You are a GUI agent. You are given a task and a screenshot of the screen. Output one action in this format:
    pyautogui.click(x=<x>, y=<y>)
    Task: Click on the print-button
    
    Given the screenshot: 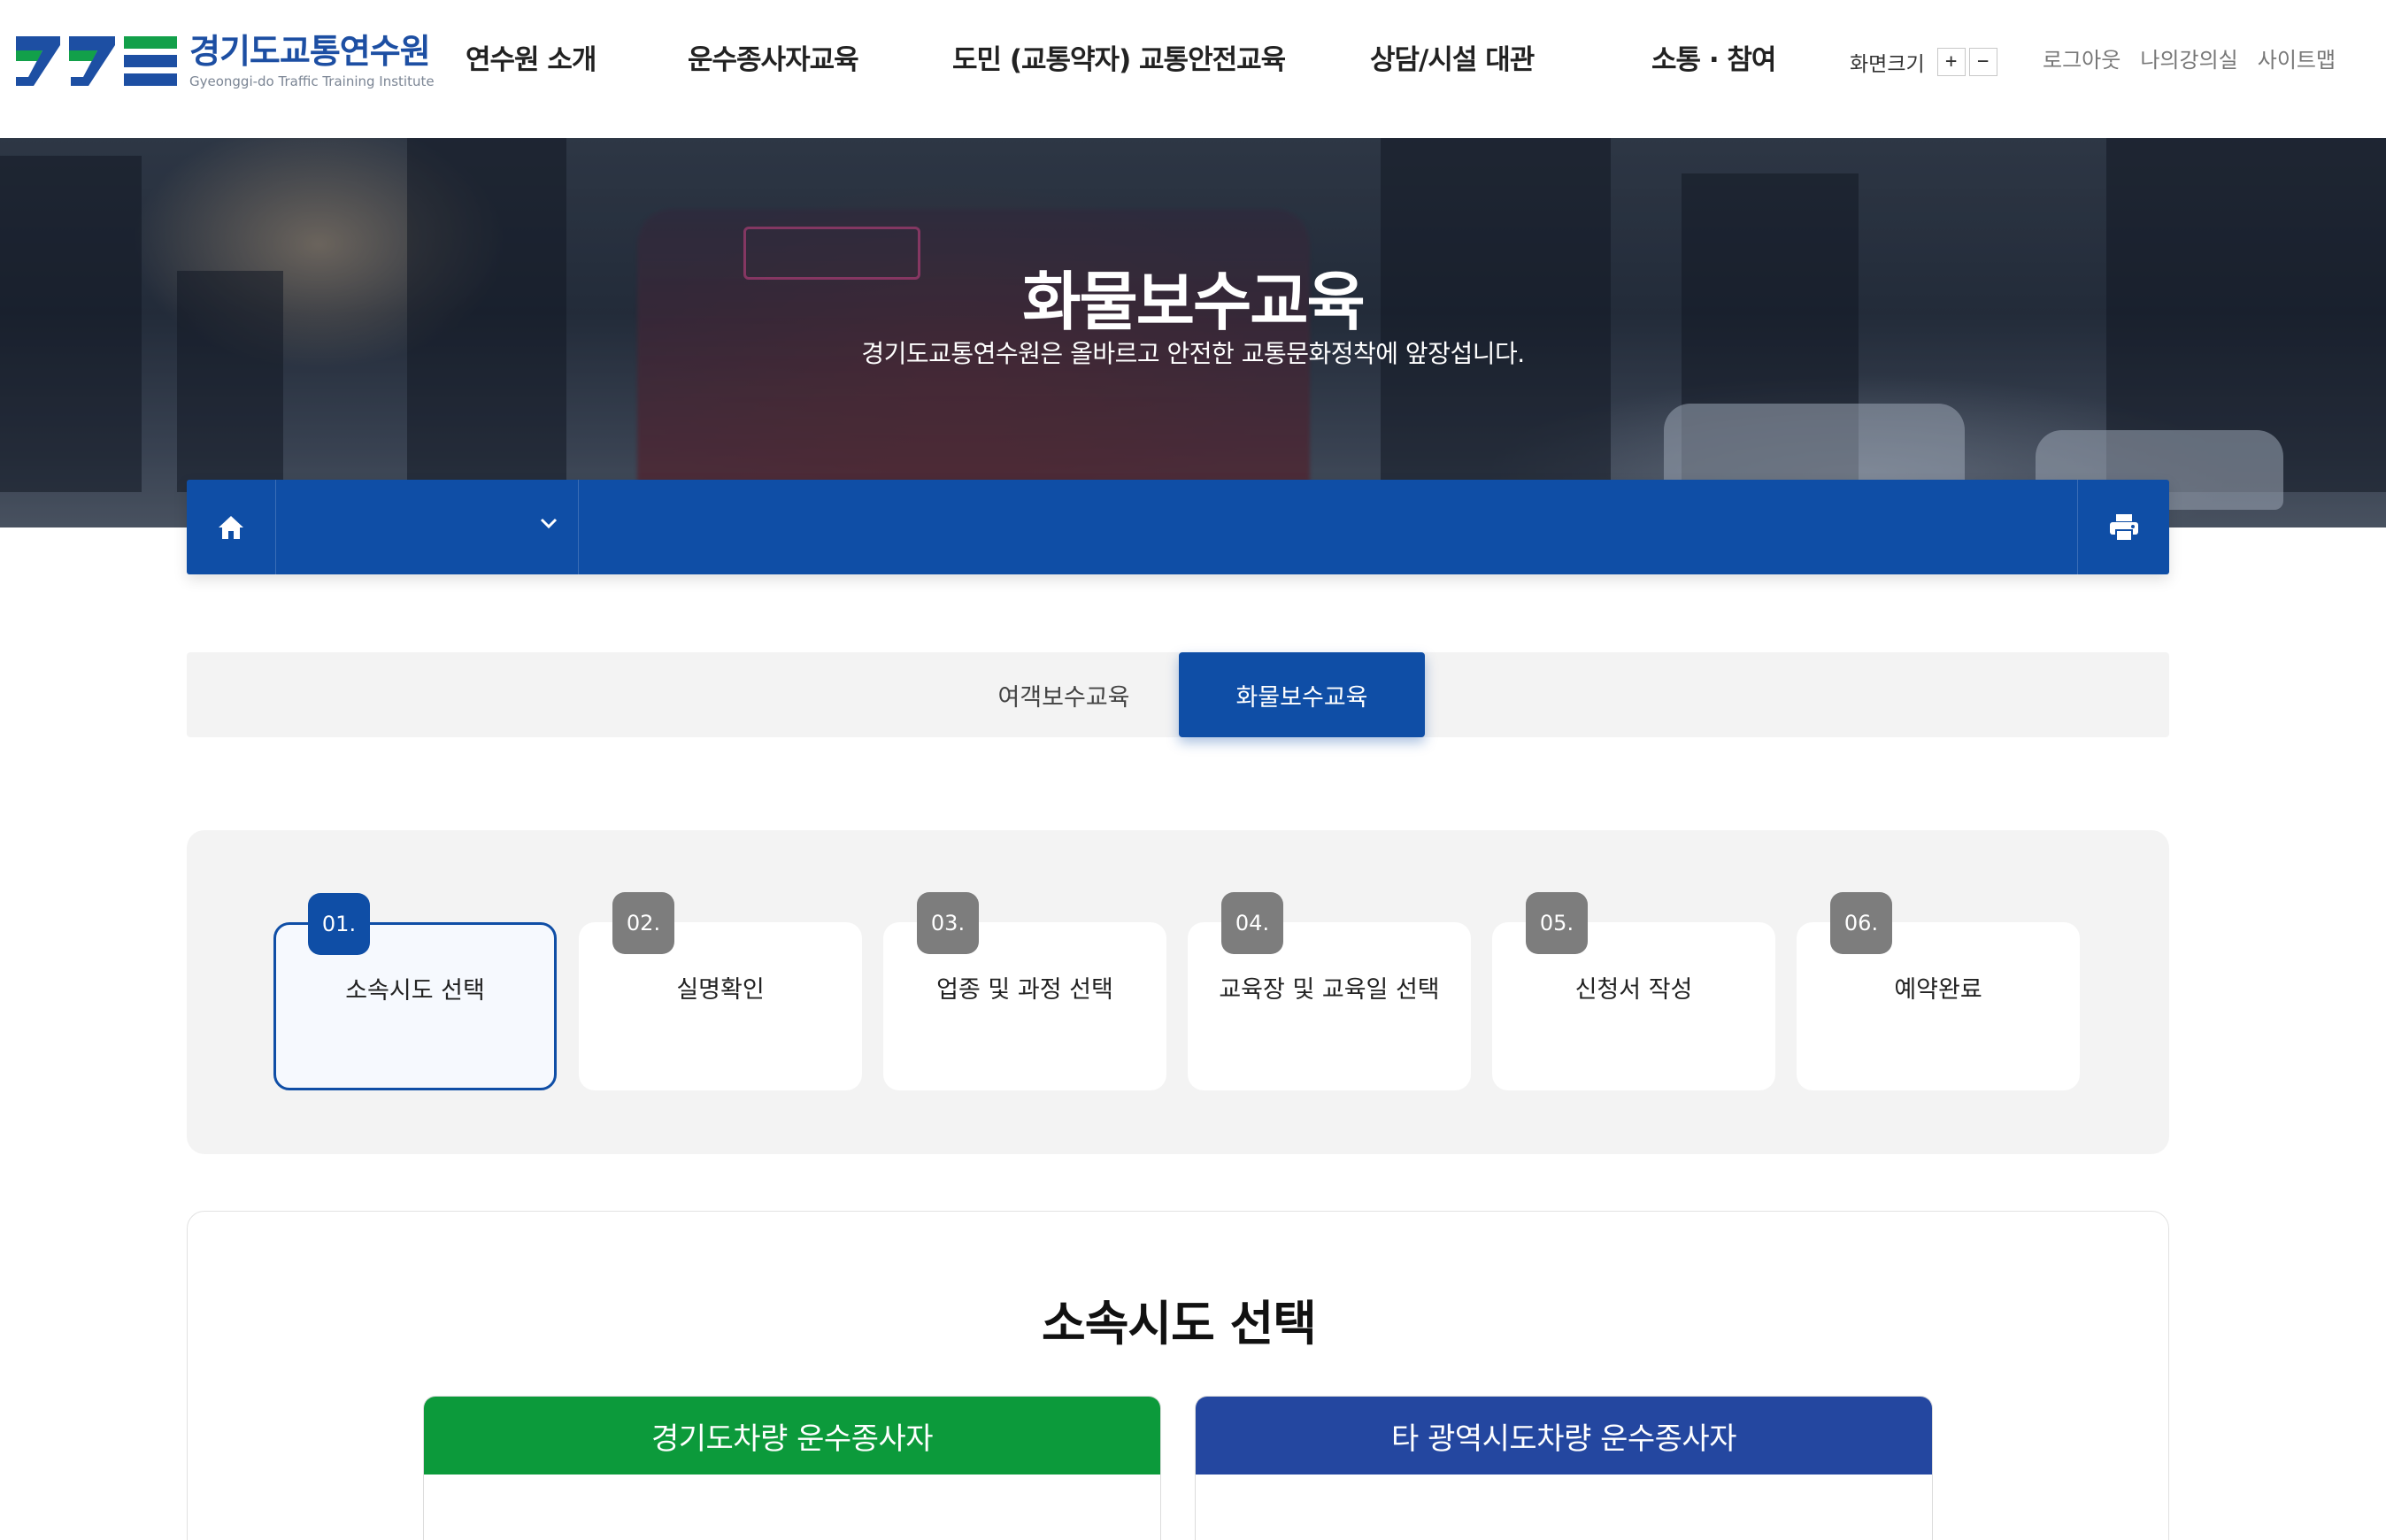 What is the action you would take?
    pyautogui.click(x=2123, y=527)
    